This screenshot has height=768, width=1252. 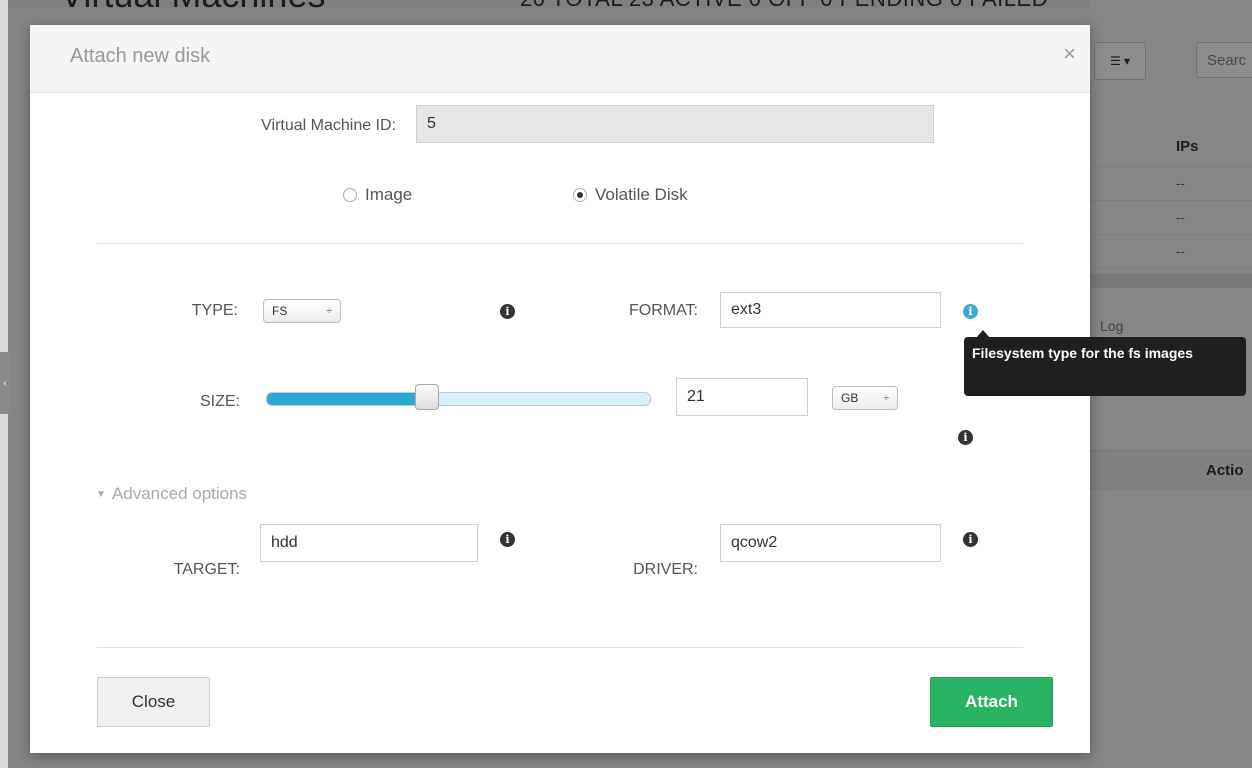 What do you see at coordinates (850, 398) in the screenshot?
I see `size-unit-value: GB` at bounding box center [850, 398].